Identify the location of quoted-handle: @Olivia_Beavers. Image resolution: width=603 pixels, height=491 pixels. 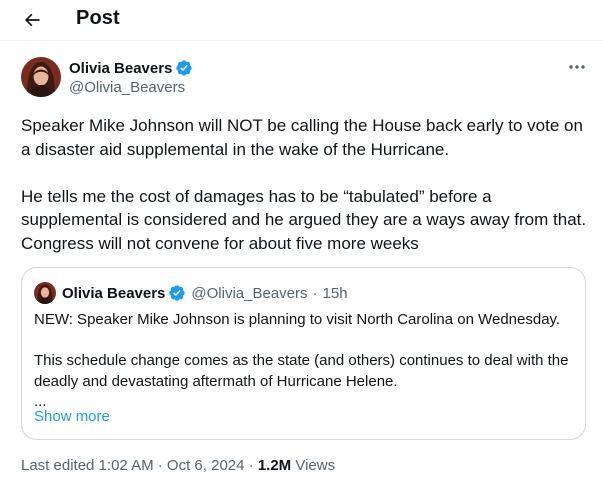
(249, 293).